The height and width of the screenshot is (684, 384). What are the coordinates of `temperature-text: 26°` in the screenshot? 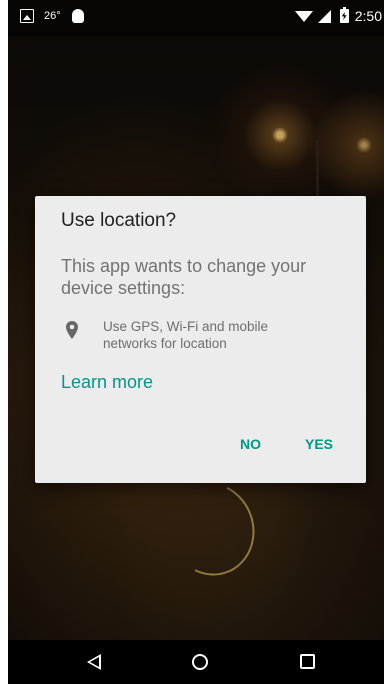 It's located at (52, 16).